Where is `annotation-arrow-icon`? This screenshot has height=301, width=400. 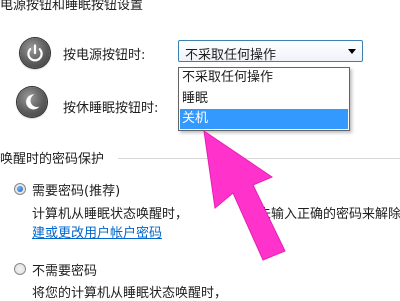 annotation-arrow-icon is located at coordinates (244, 195).